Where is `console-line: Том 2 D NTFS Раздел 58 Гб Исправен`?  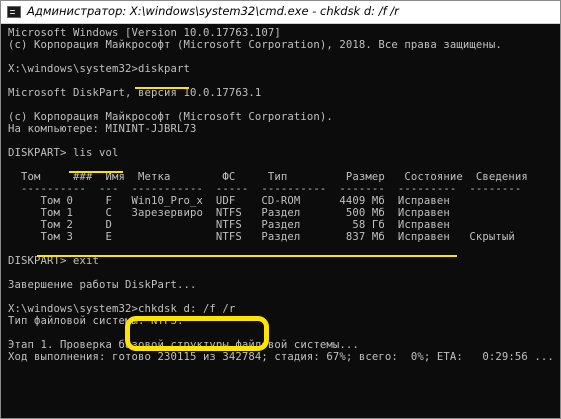 console-line: Том 2 D NTFS Раздел 58 Гб Исправен is located at coordinates (229, 225).